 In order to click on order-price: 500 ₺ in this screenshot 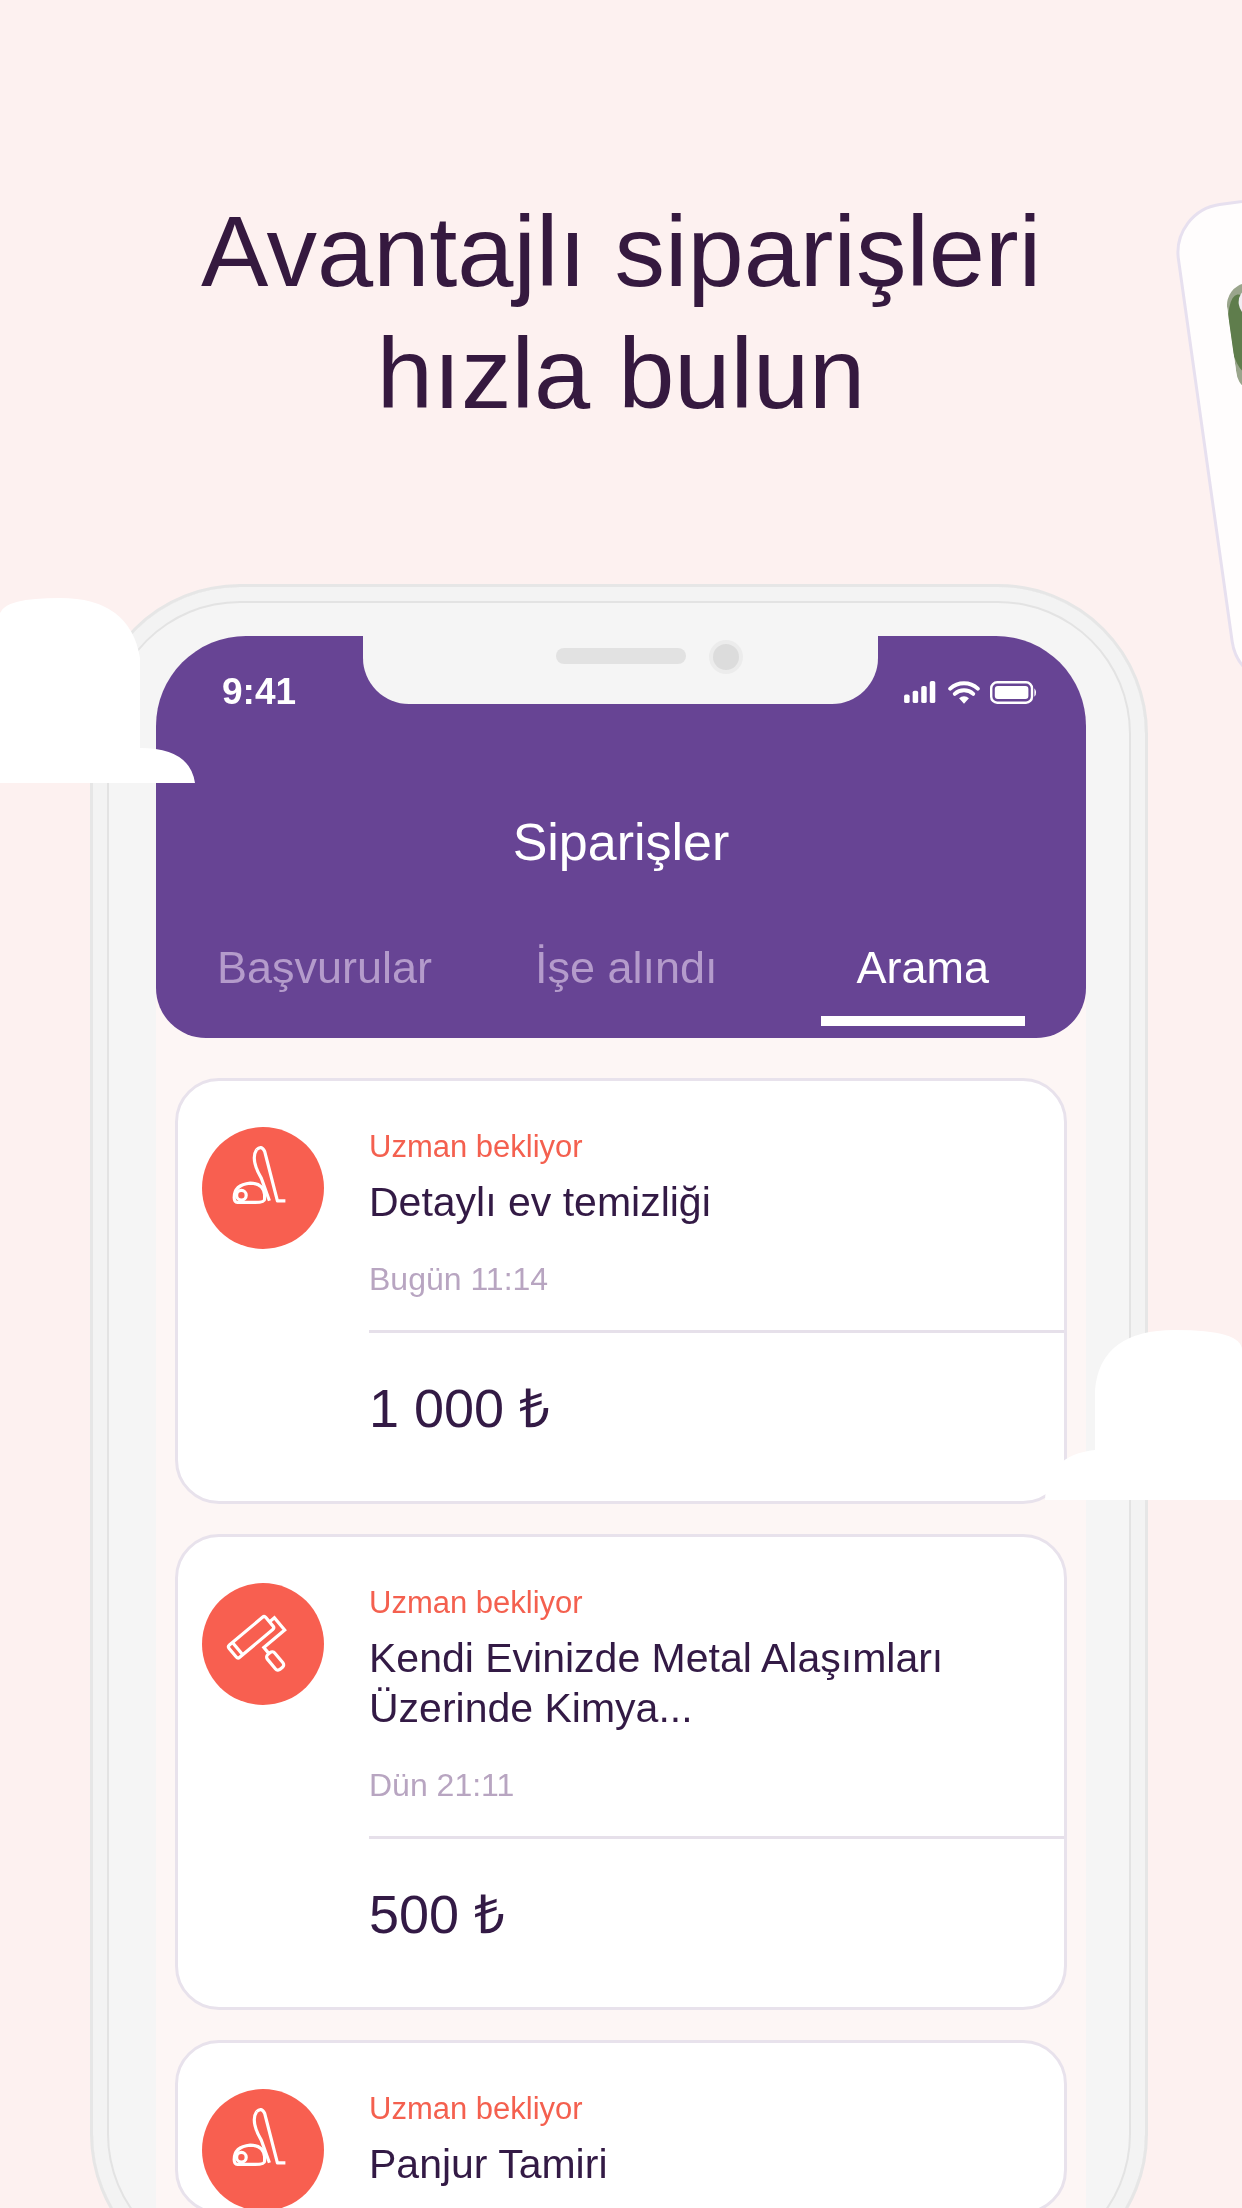, I will do `click(438, 1914)`.